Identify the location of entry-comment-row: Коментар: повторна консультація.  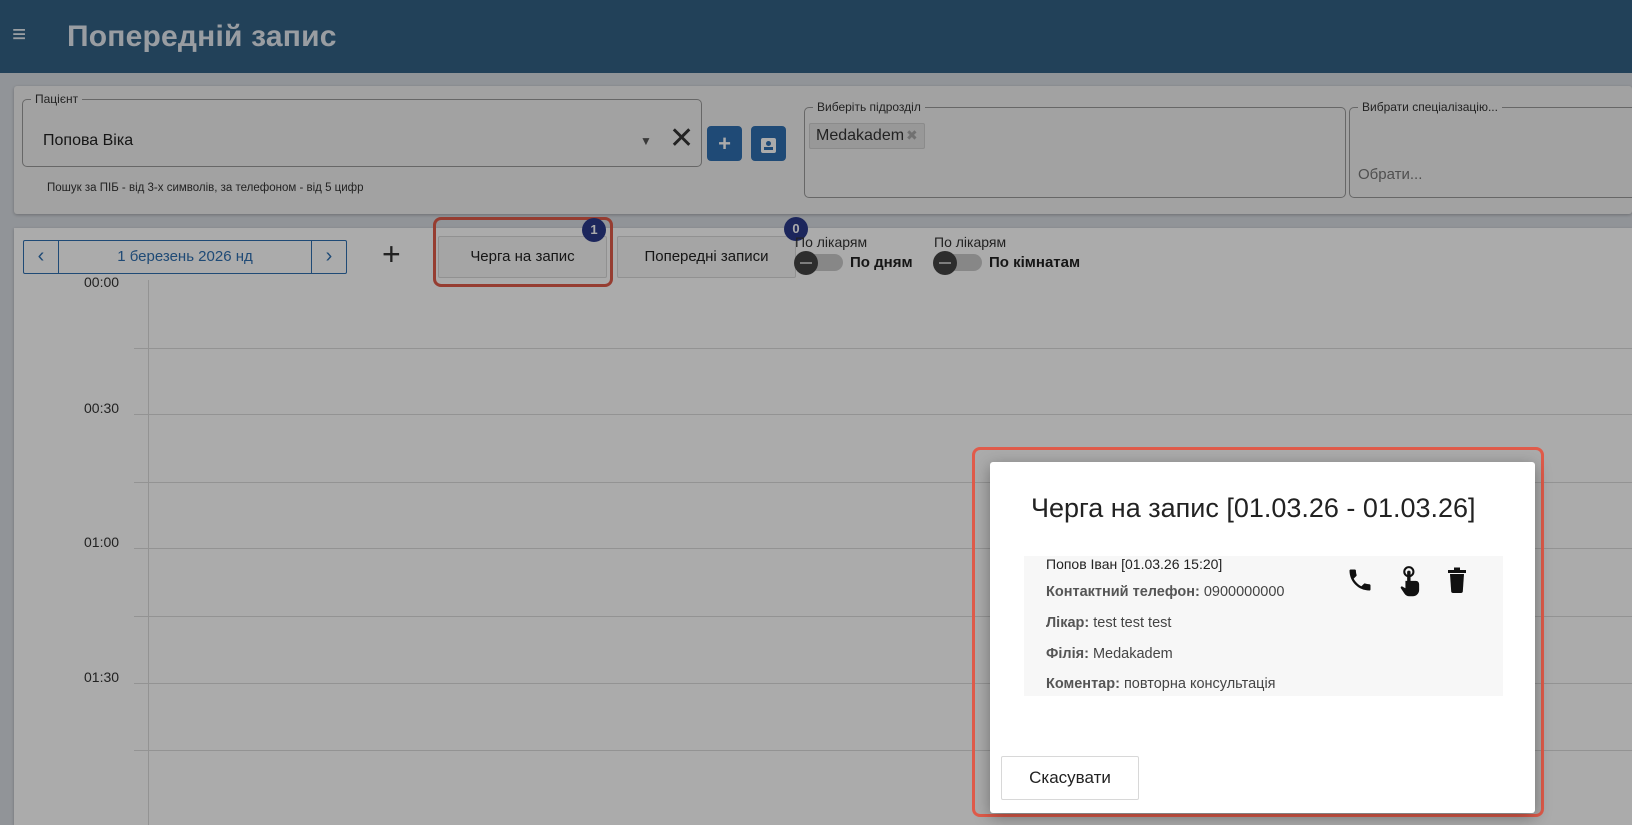
(1161, 684).